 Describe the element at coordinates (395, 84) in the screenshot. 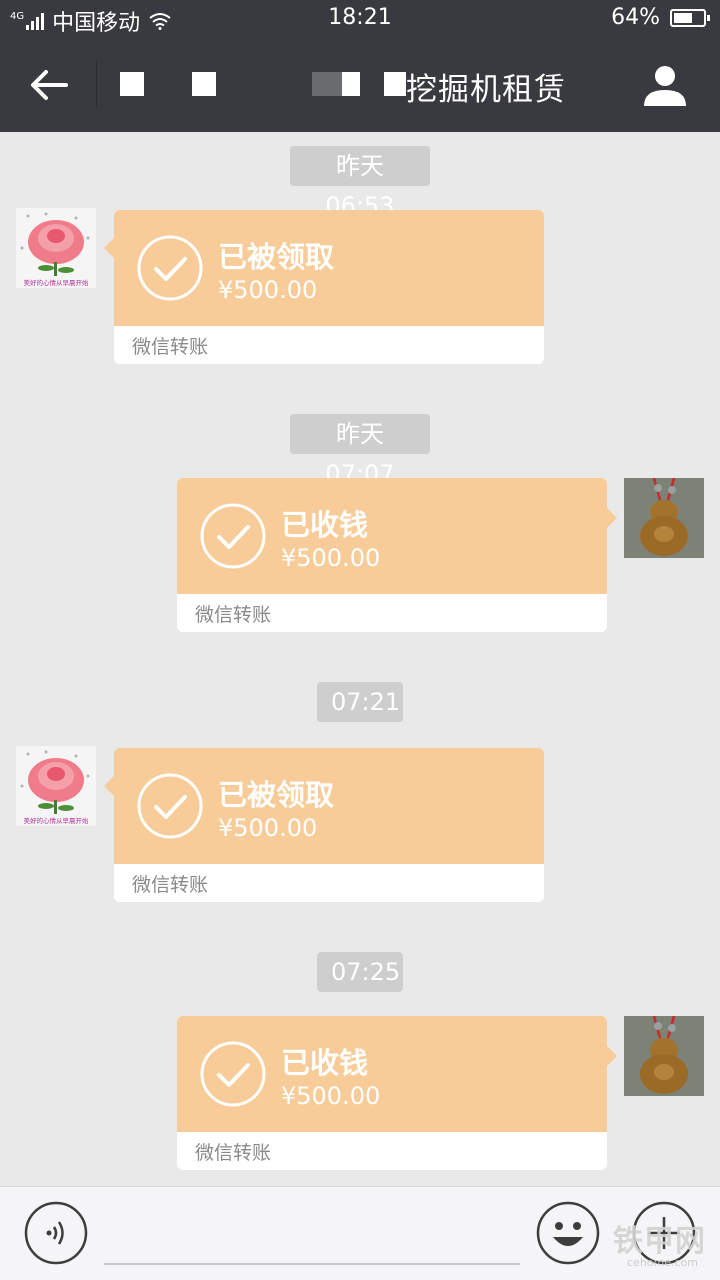

I see `redacted-title-block` at that location.